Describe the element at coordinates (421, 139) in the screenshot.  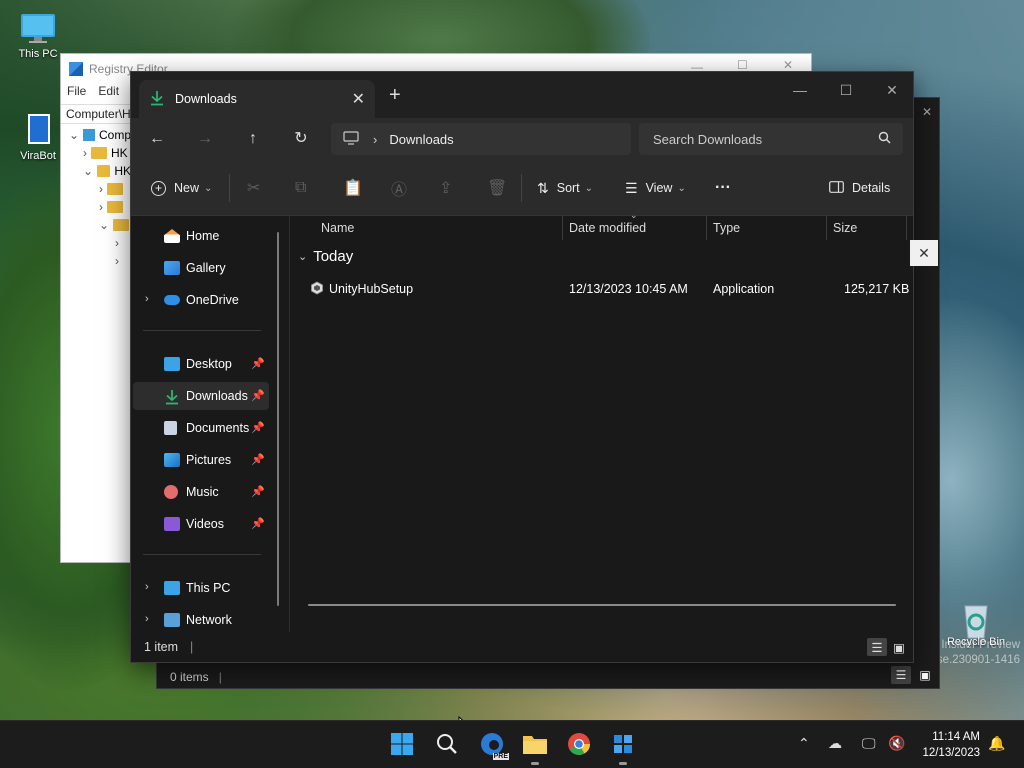
I see `breadcrumb-downloads: Downloads` at that location.